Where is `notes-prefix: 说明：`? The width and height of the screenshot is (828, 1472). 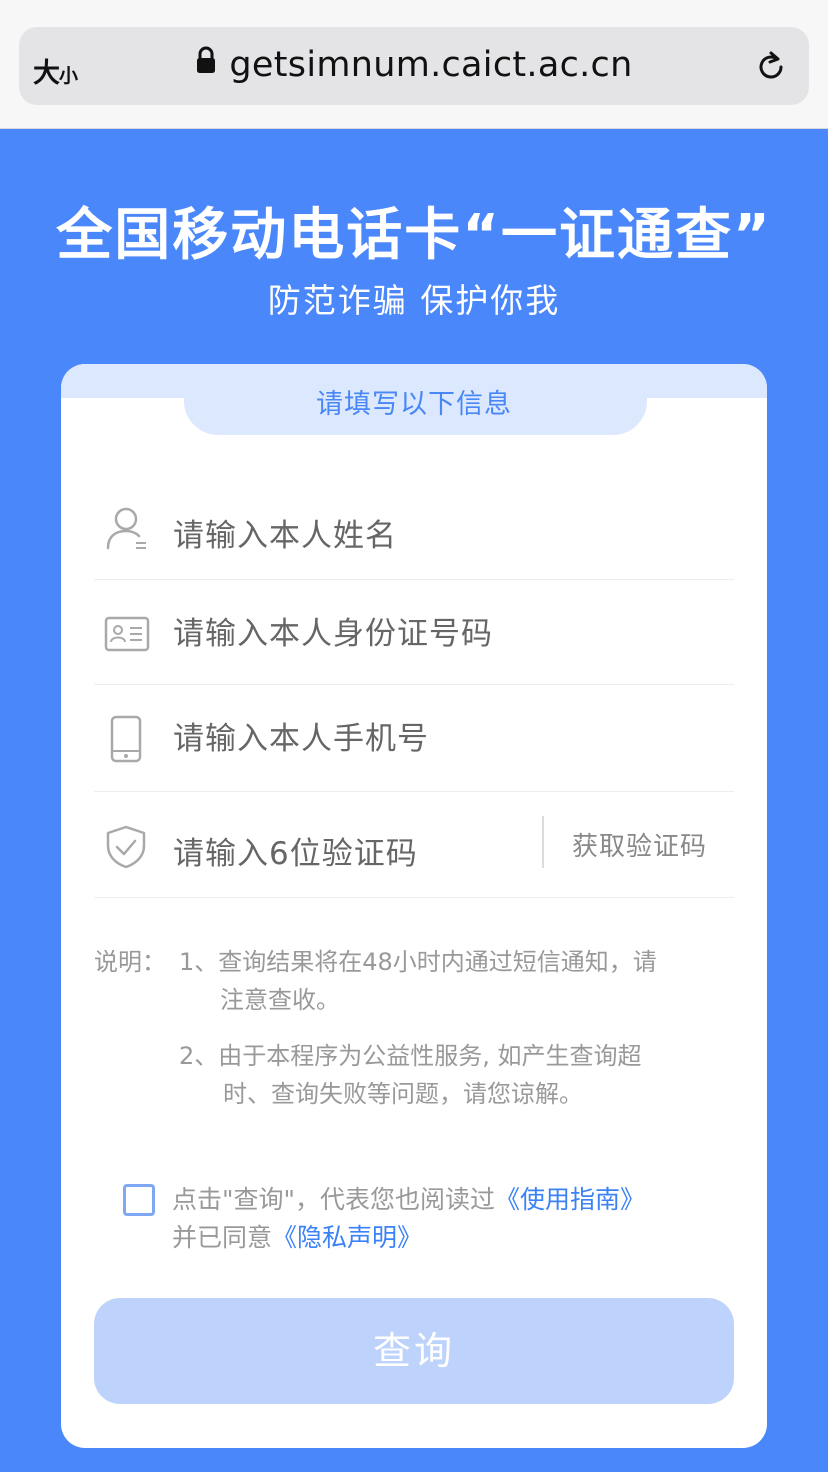 notes-prefix: 说明： is located at coordinates (130, 962).